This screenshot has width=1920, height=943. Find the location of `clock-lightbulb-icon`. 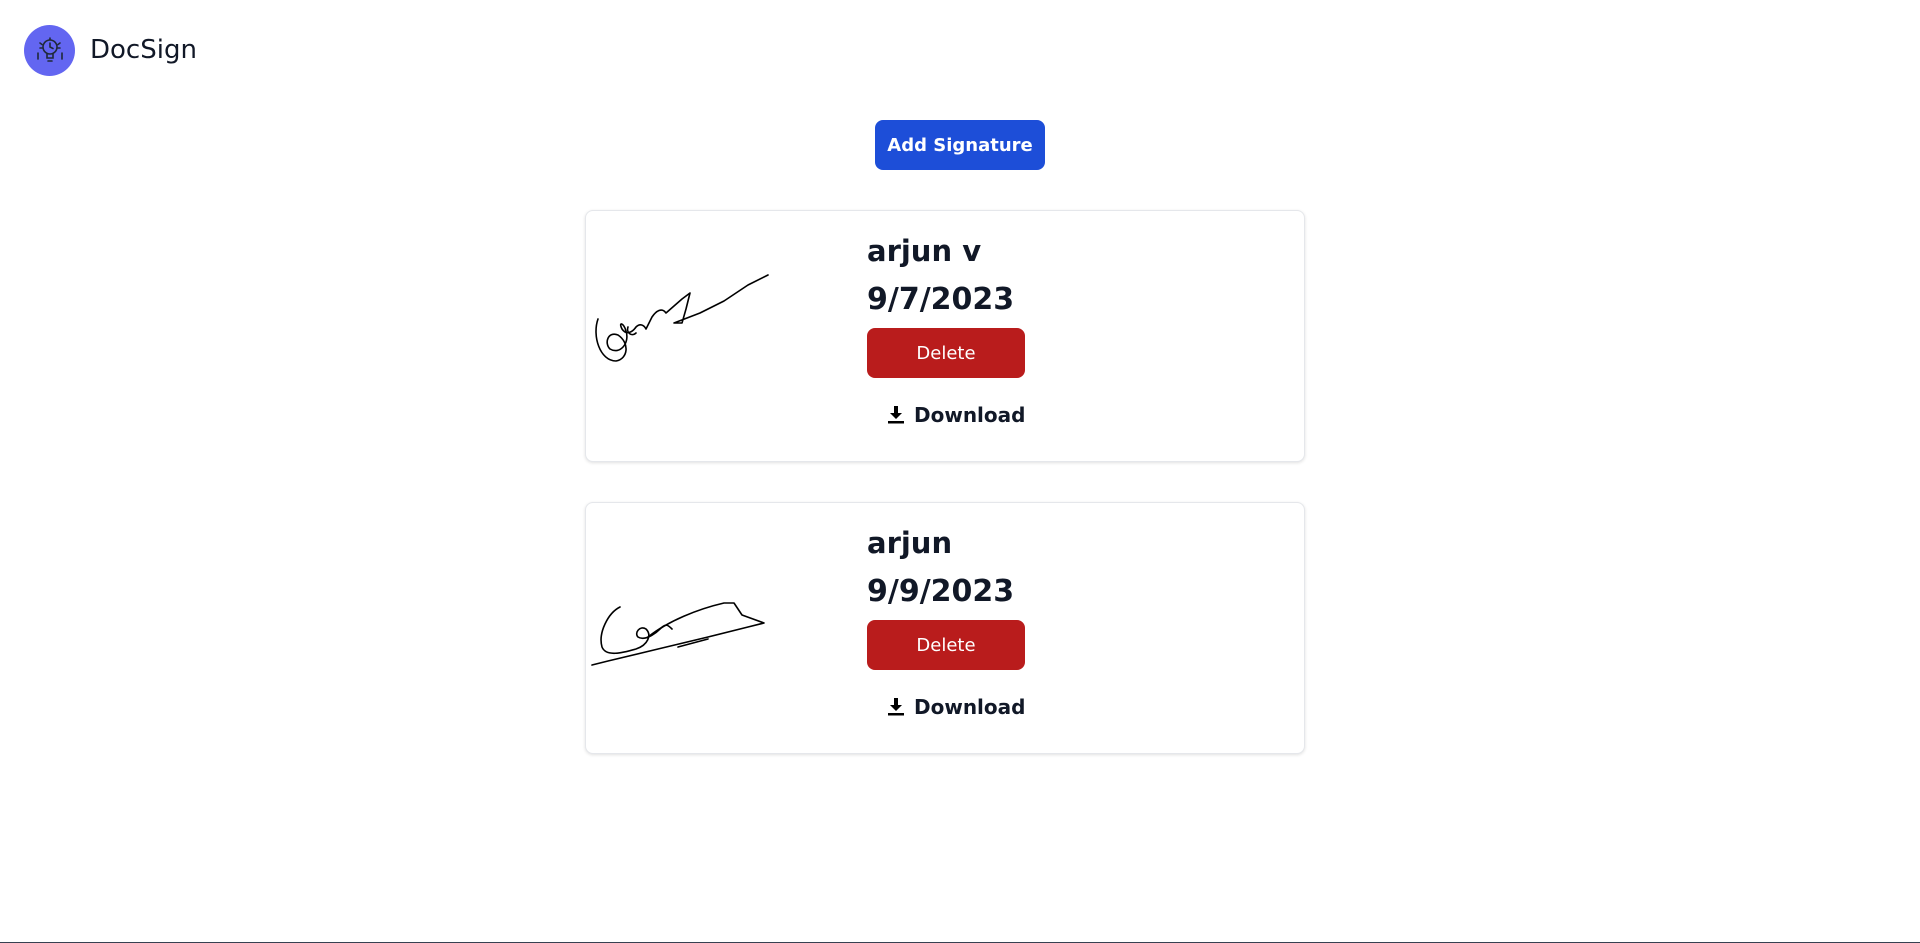

clock-lightbulb-icon is located at coordinates (49, 49).